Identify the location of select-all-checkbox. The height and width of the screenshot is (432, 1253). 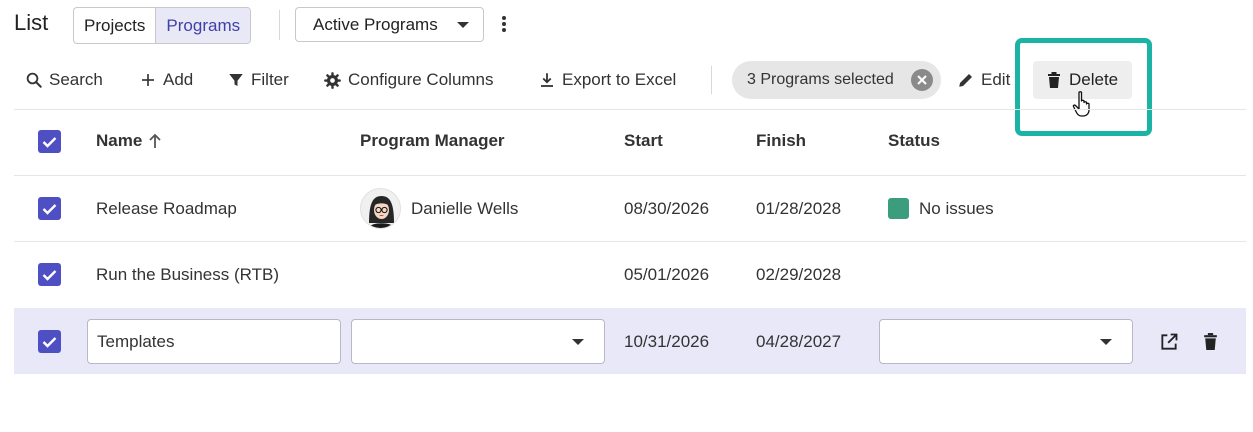
(49, 141).